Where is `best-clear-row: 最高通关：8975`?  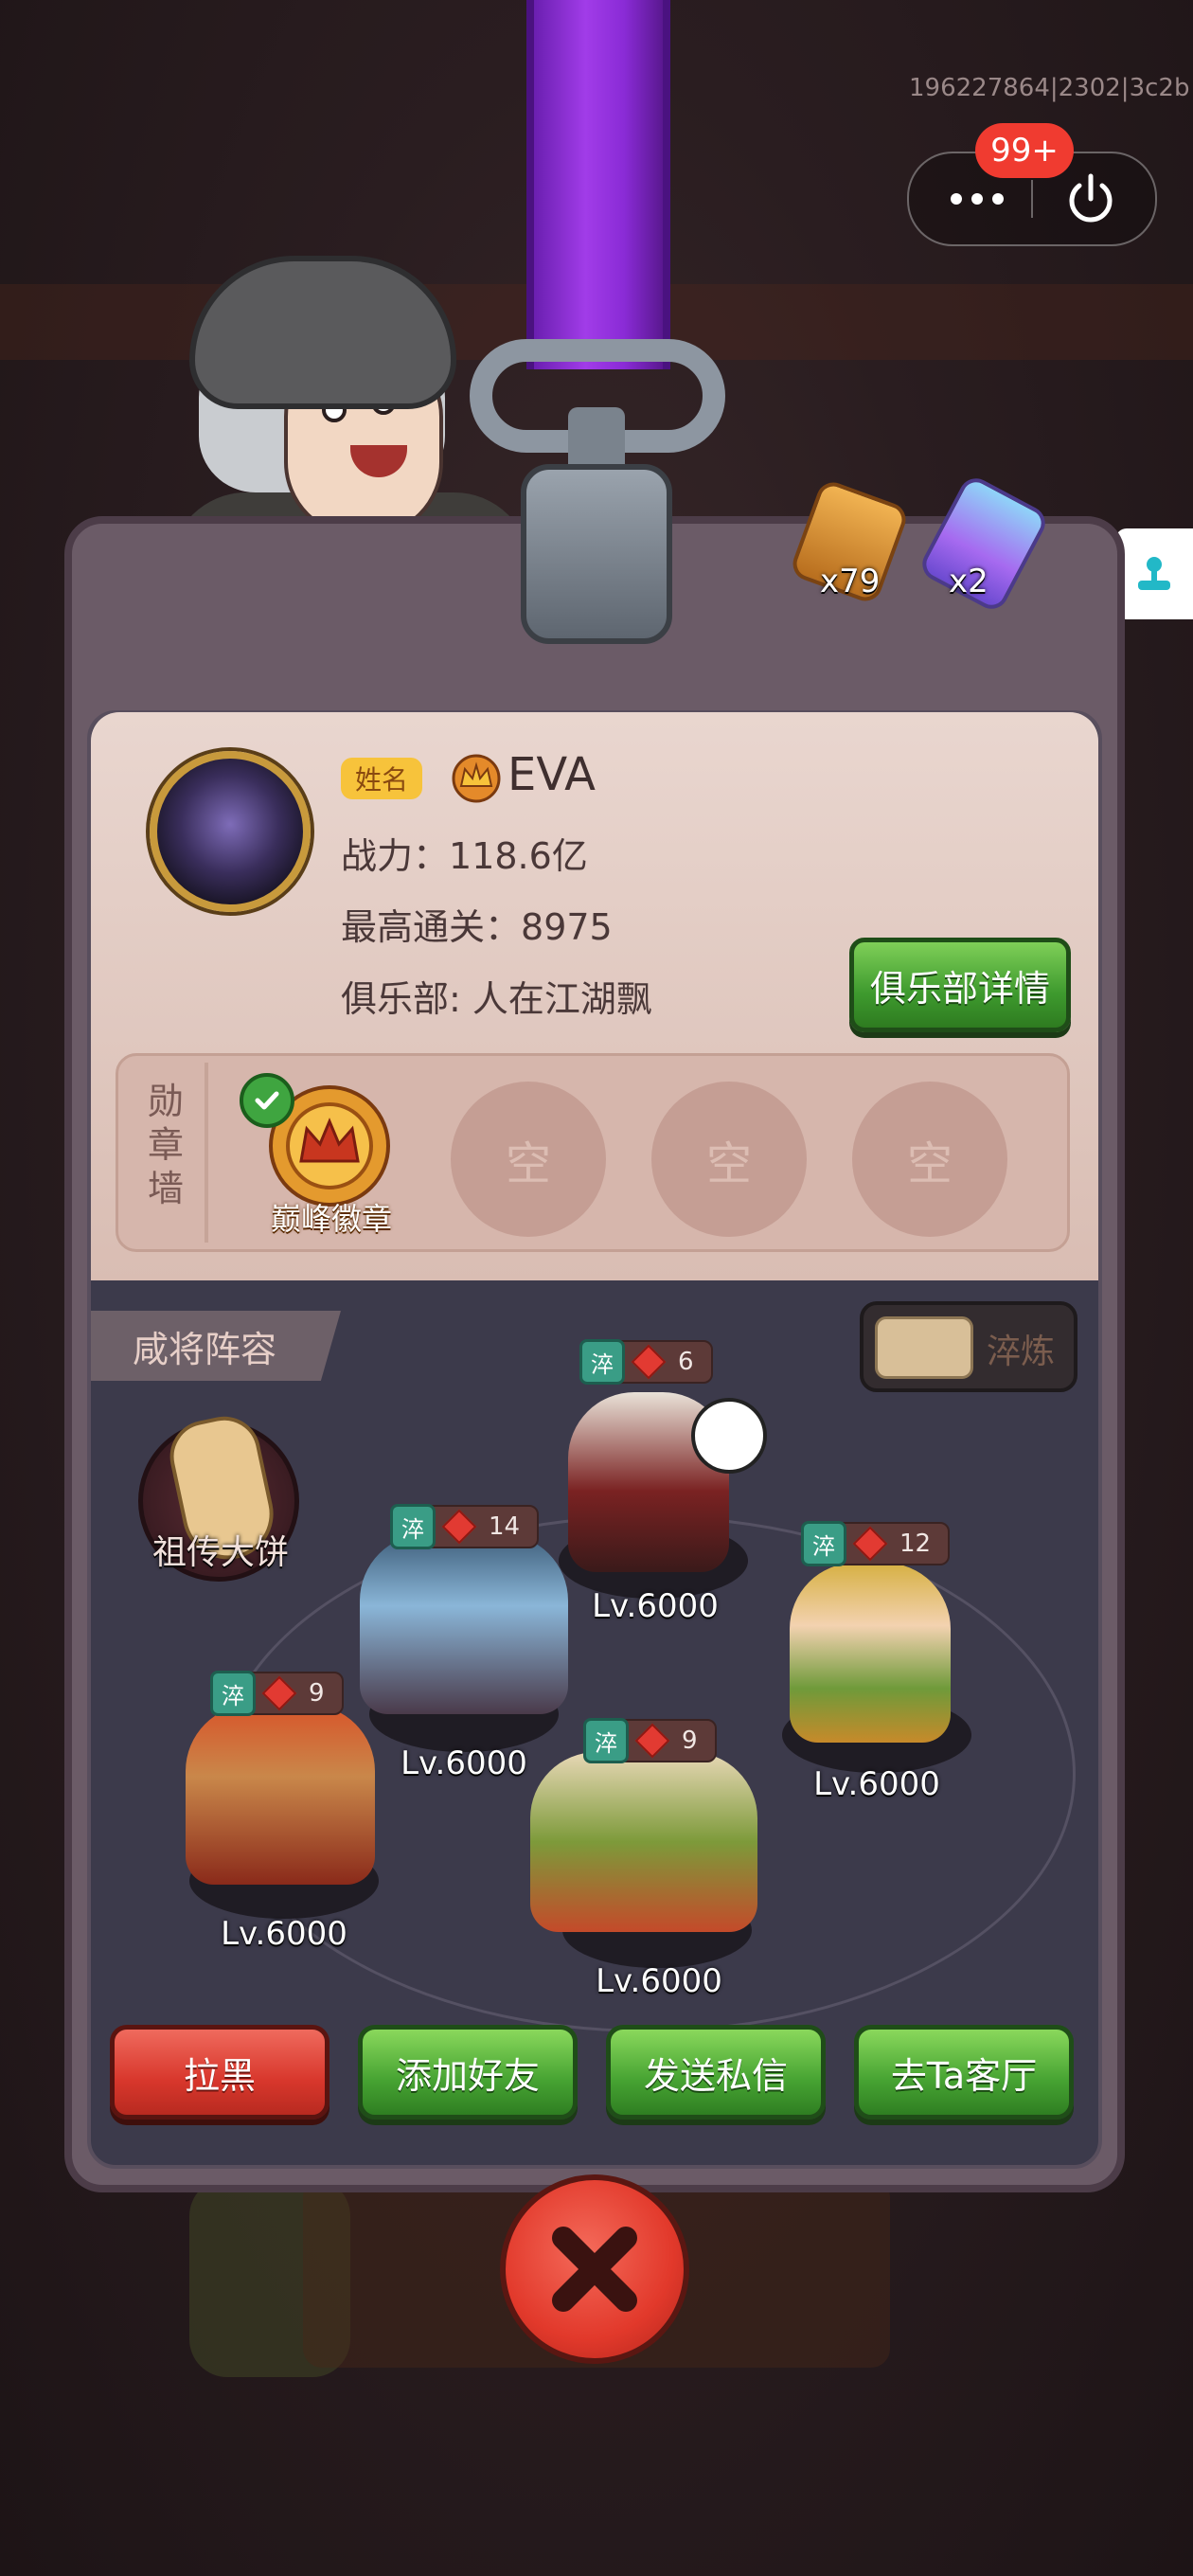 best-clear-row: 最高通关：8975 is located at coordinates (477, 924).